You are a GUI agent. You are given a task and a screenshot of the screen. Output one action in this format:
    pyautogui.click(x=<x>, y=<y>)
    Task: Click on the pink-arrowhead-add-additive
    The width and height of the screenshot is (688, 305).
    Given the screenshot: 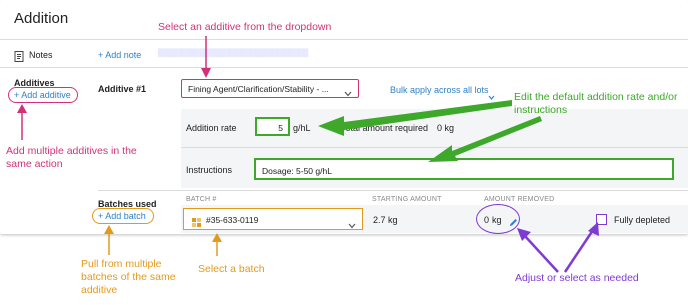 What is the action you would take?
    pyautogui.click(x=22, y=108)
    